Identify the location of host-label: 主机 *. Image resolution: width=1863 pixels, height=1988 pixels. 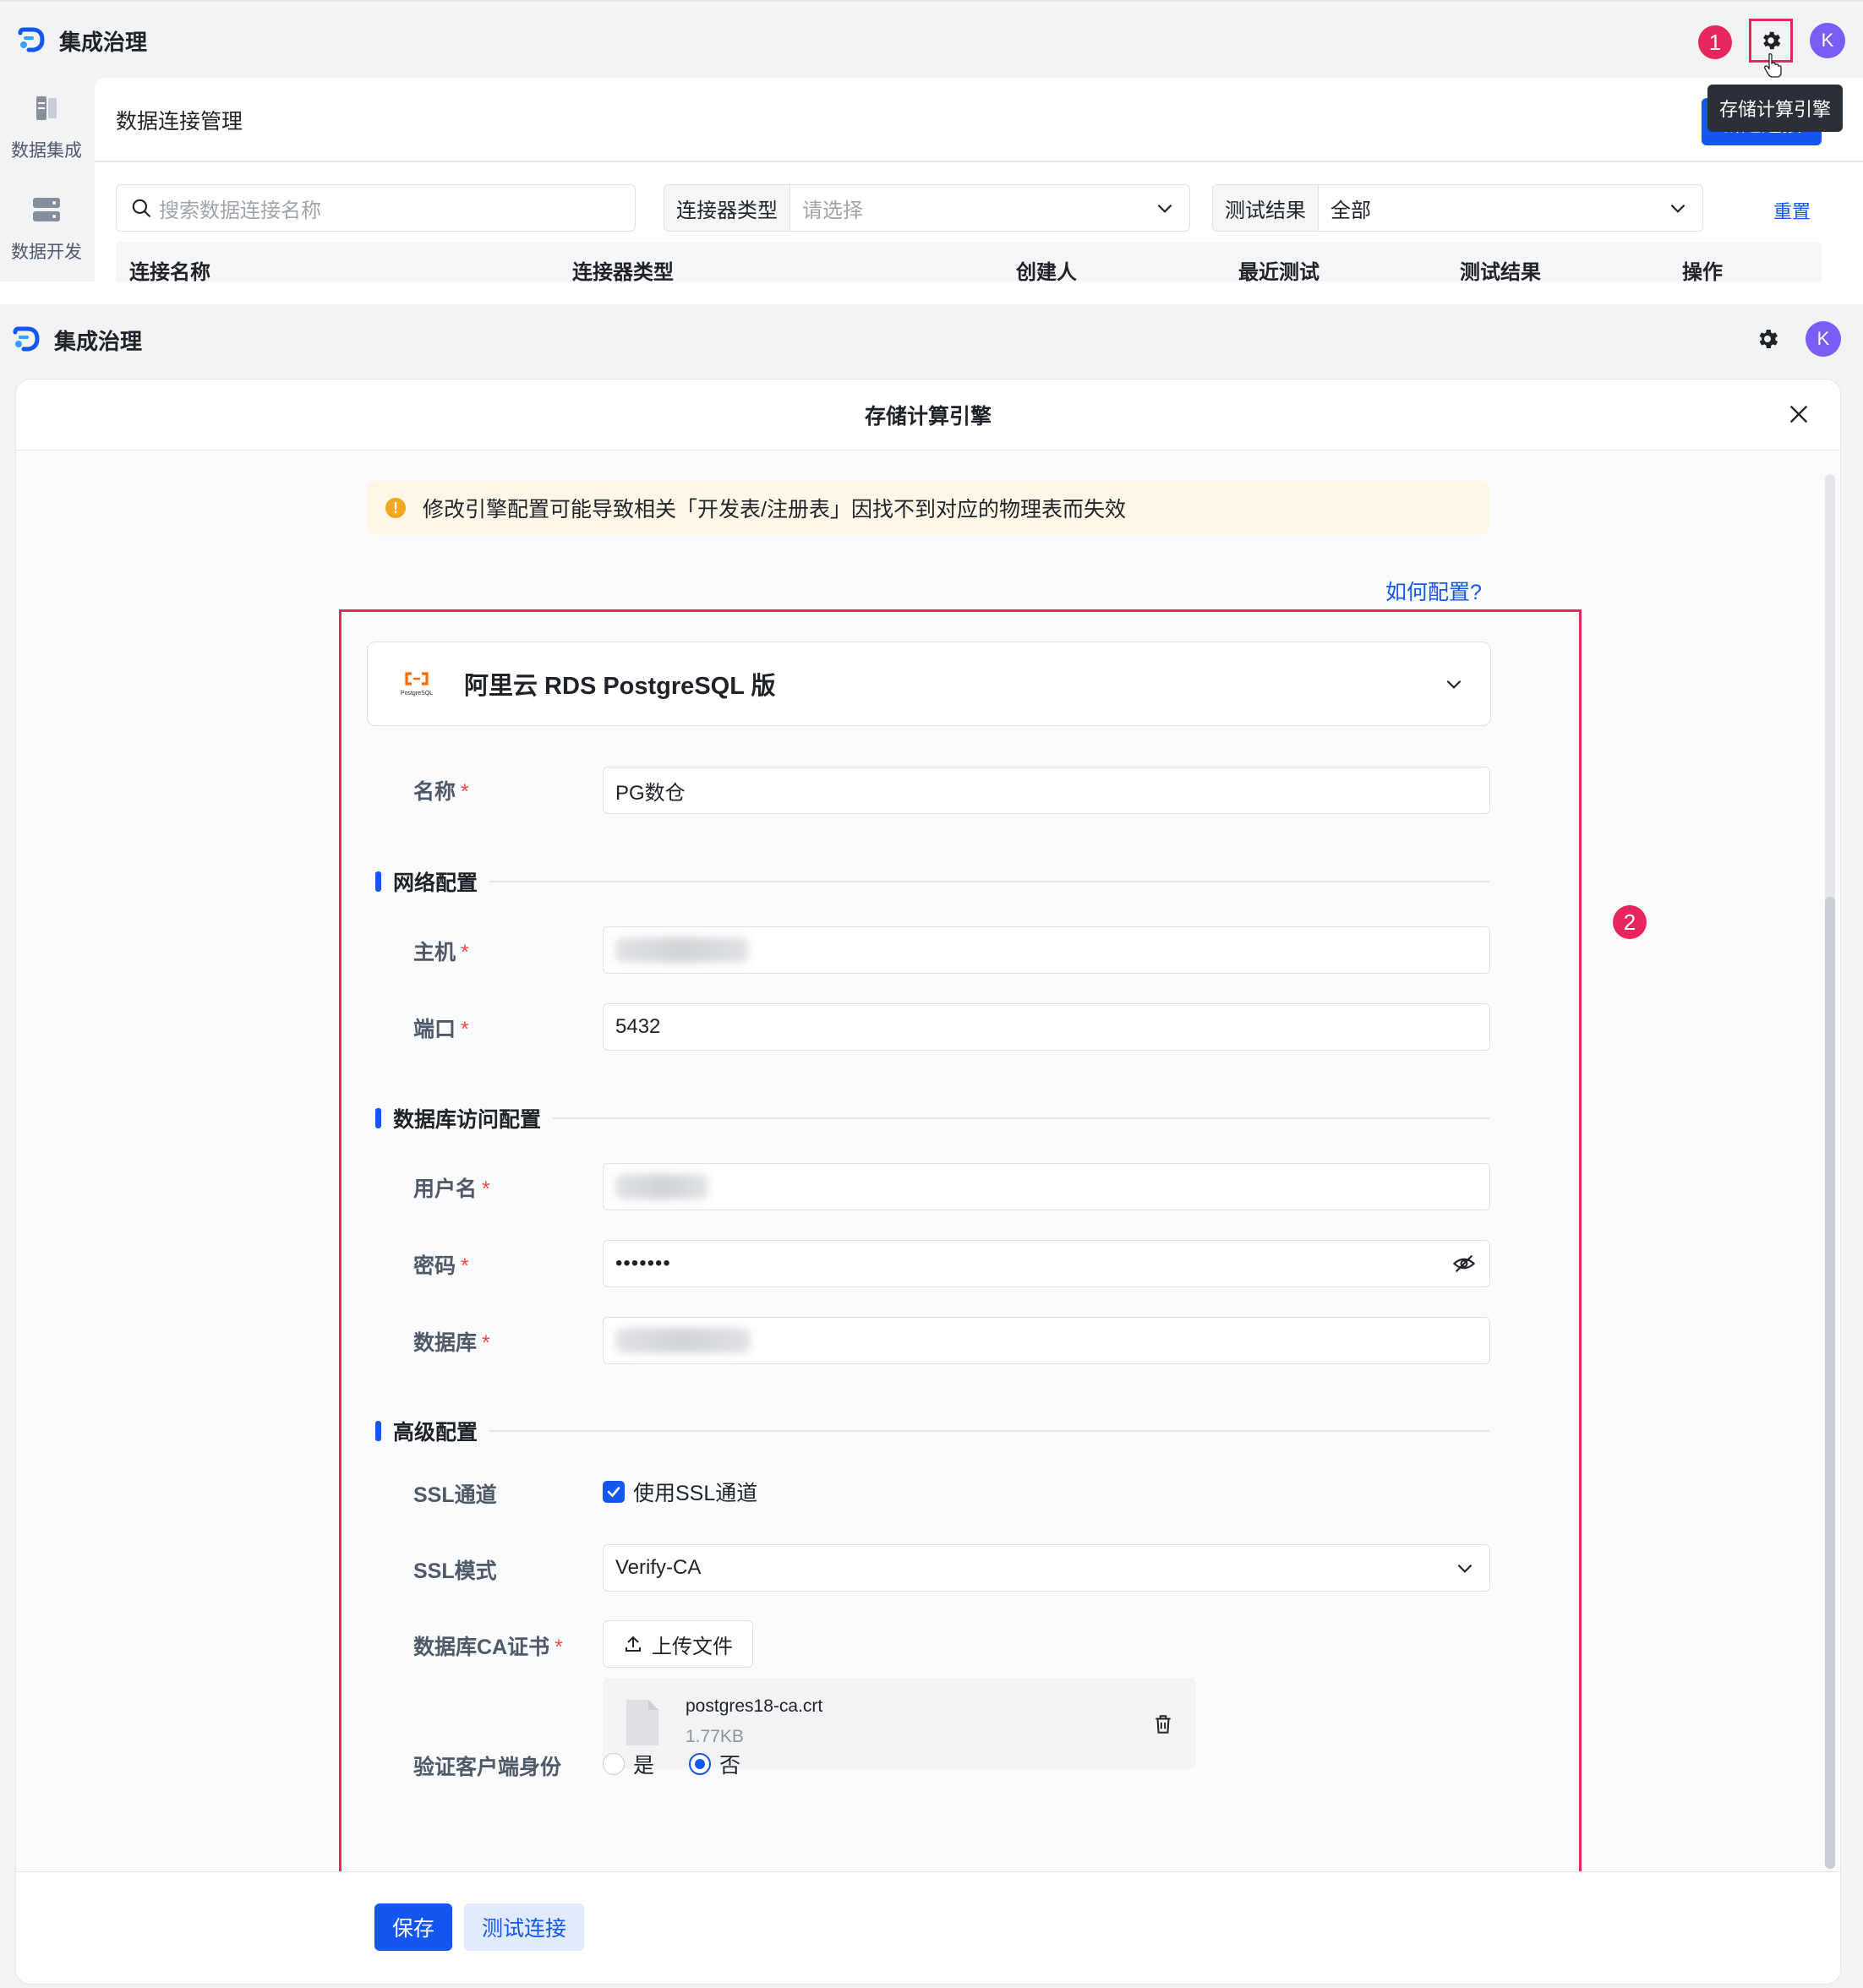
(441, 952).